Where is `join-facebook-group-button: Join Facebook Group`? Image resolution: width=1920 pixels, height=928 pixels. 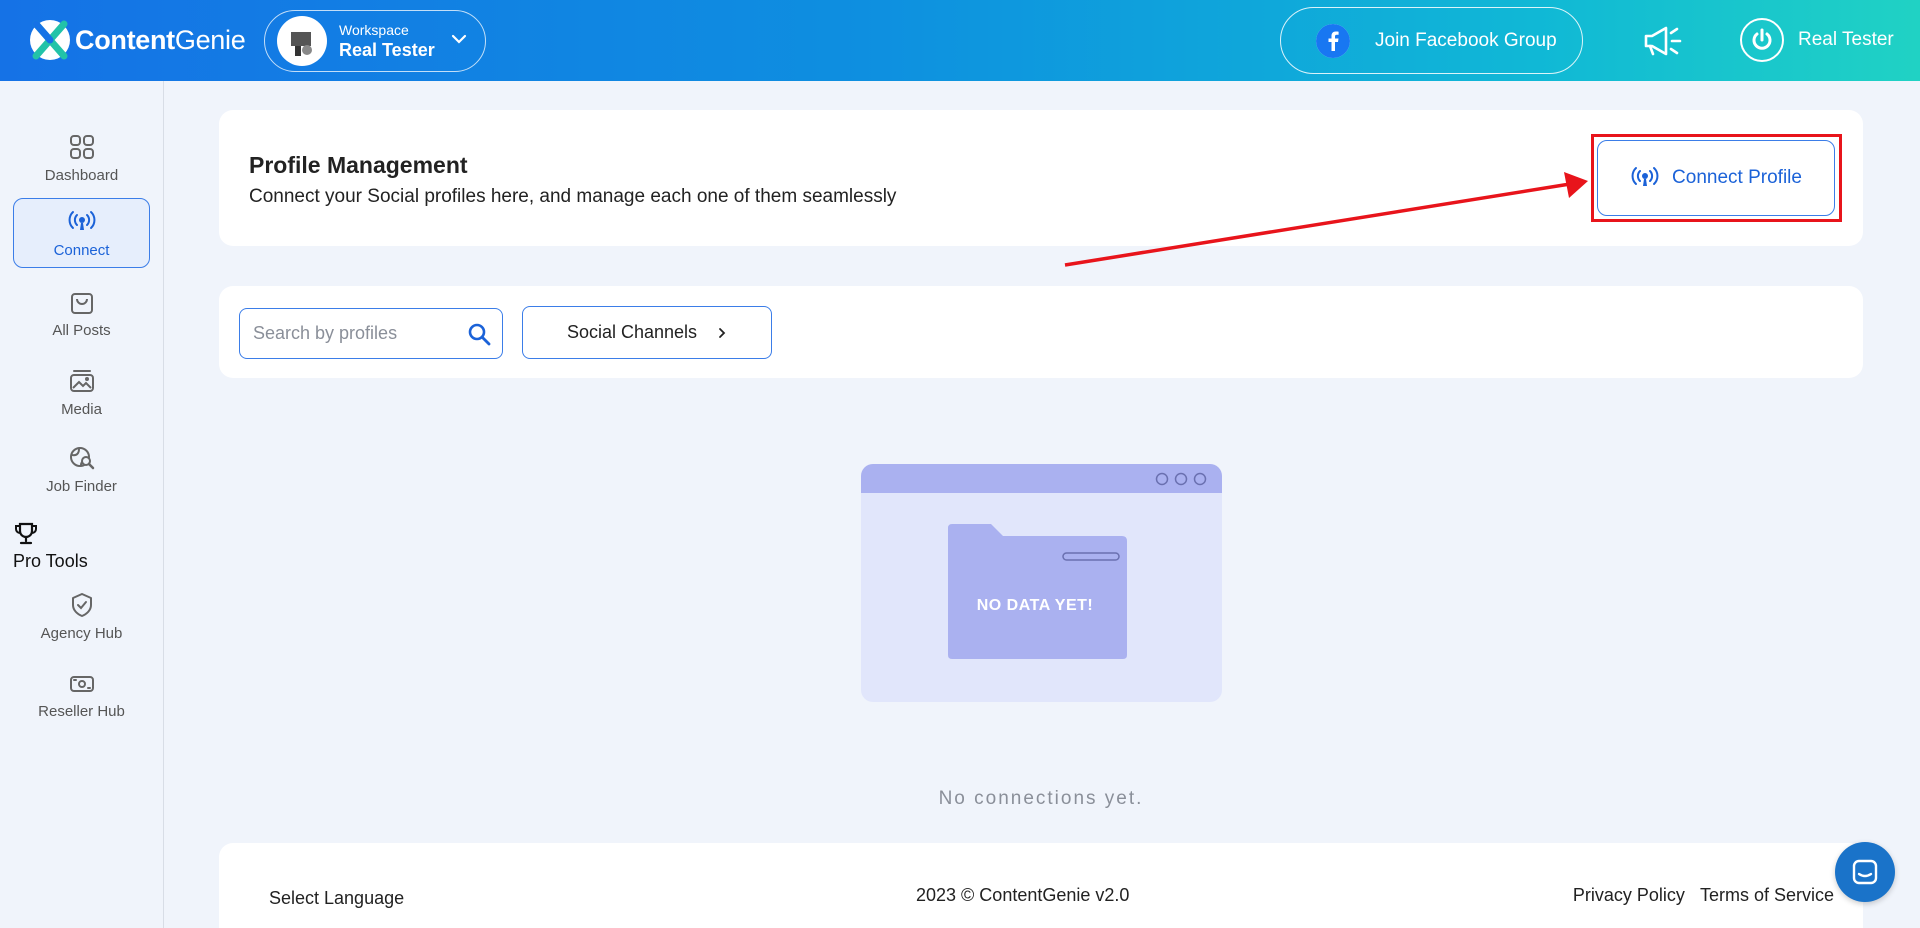
join-facebook-group-button: Join Facebook Group is located at coordinates (1431, 40).